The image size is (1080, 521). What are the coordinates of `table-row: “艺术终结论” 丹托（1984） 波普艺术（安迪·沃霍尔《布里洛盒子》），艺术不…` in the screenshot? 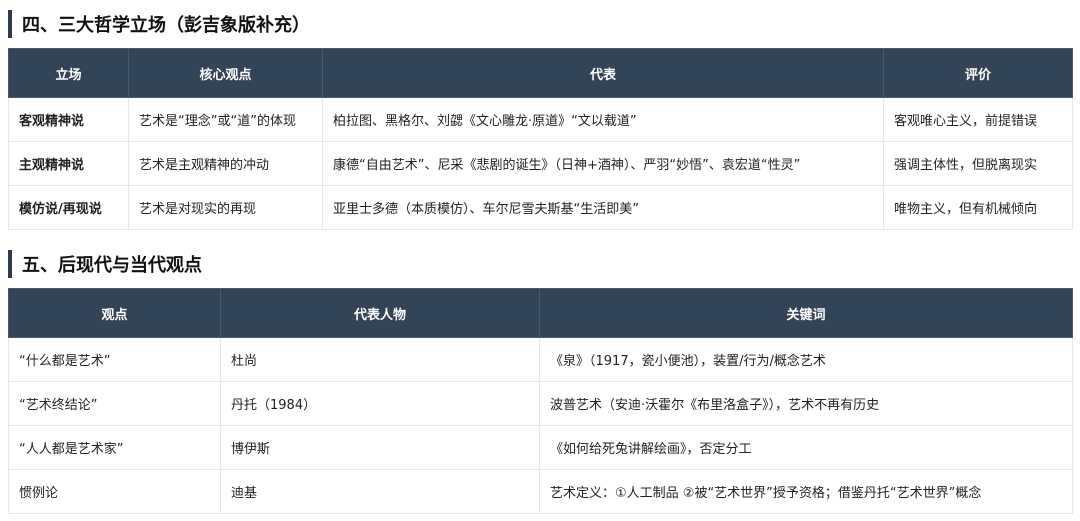 It's located at (540, 403).